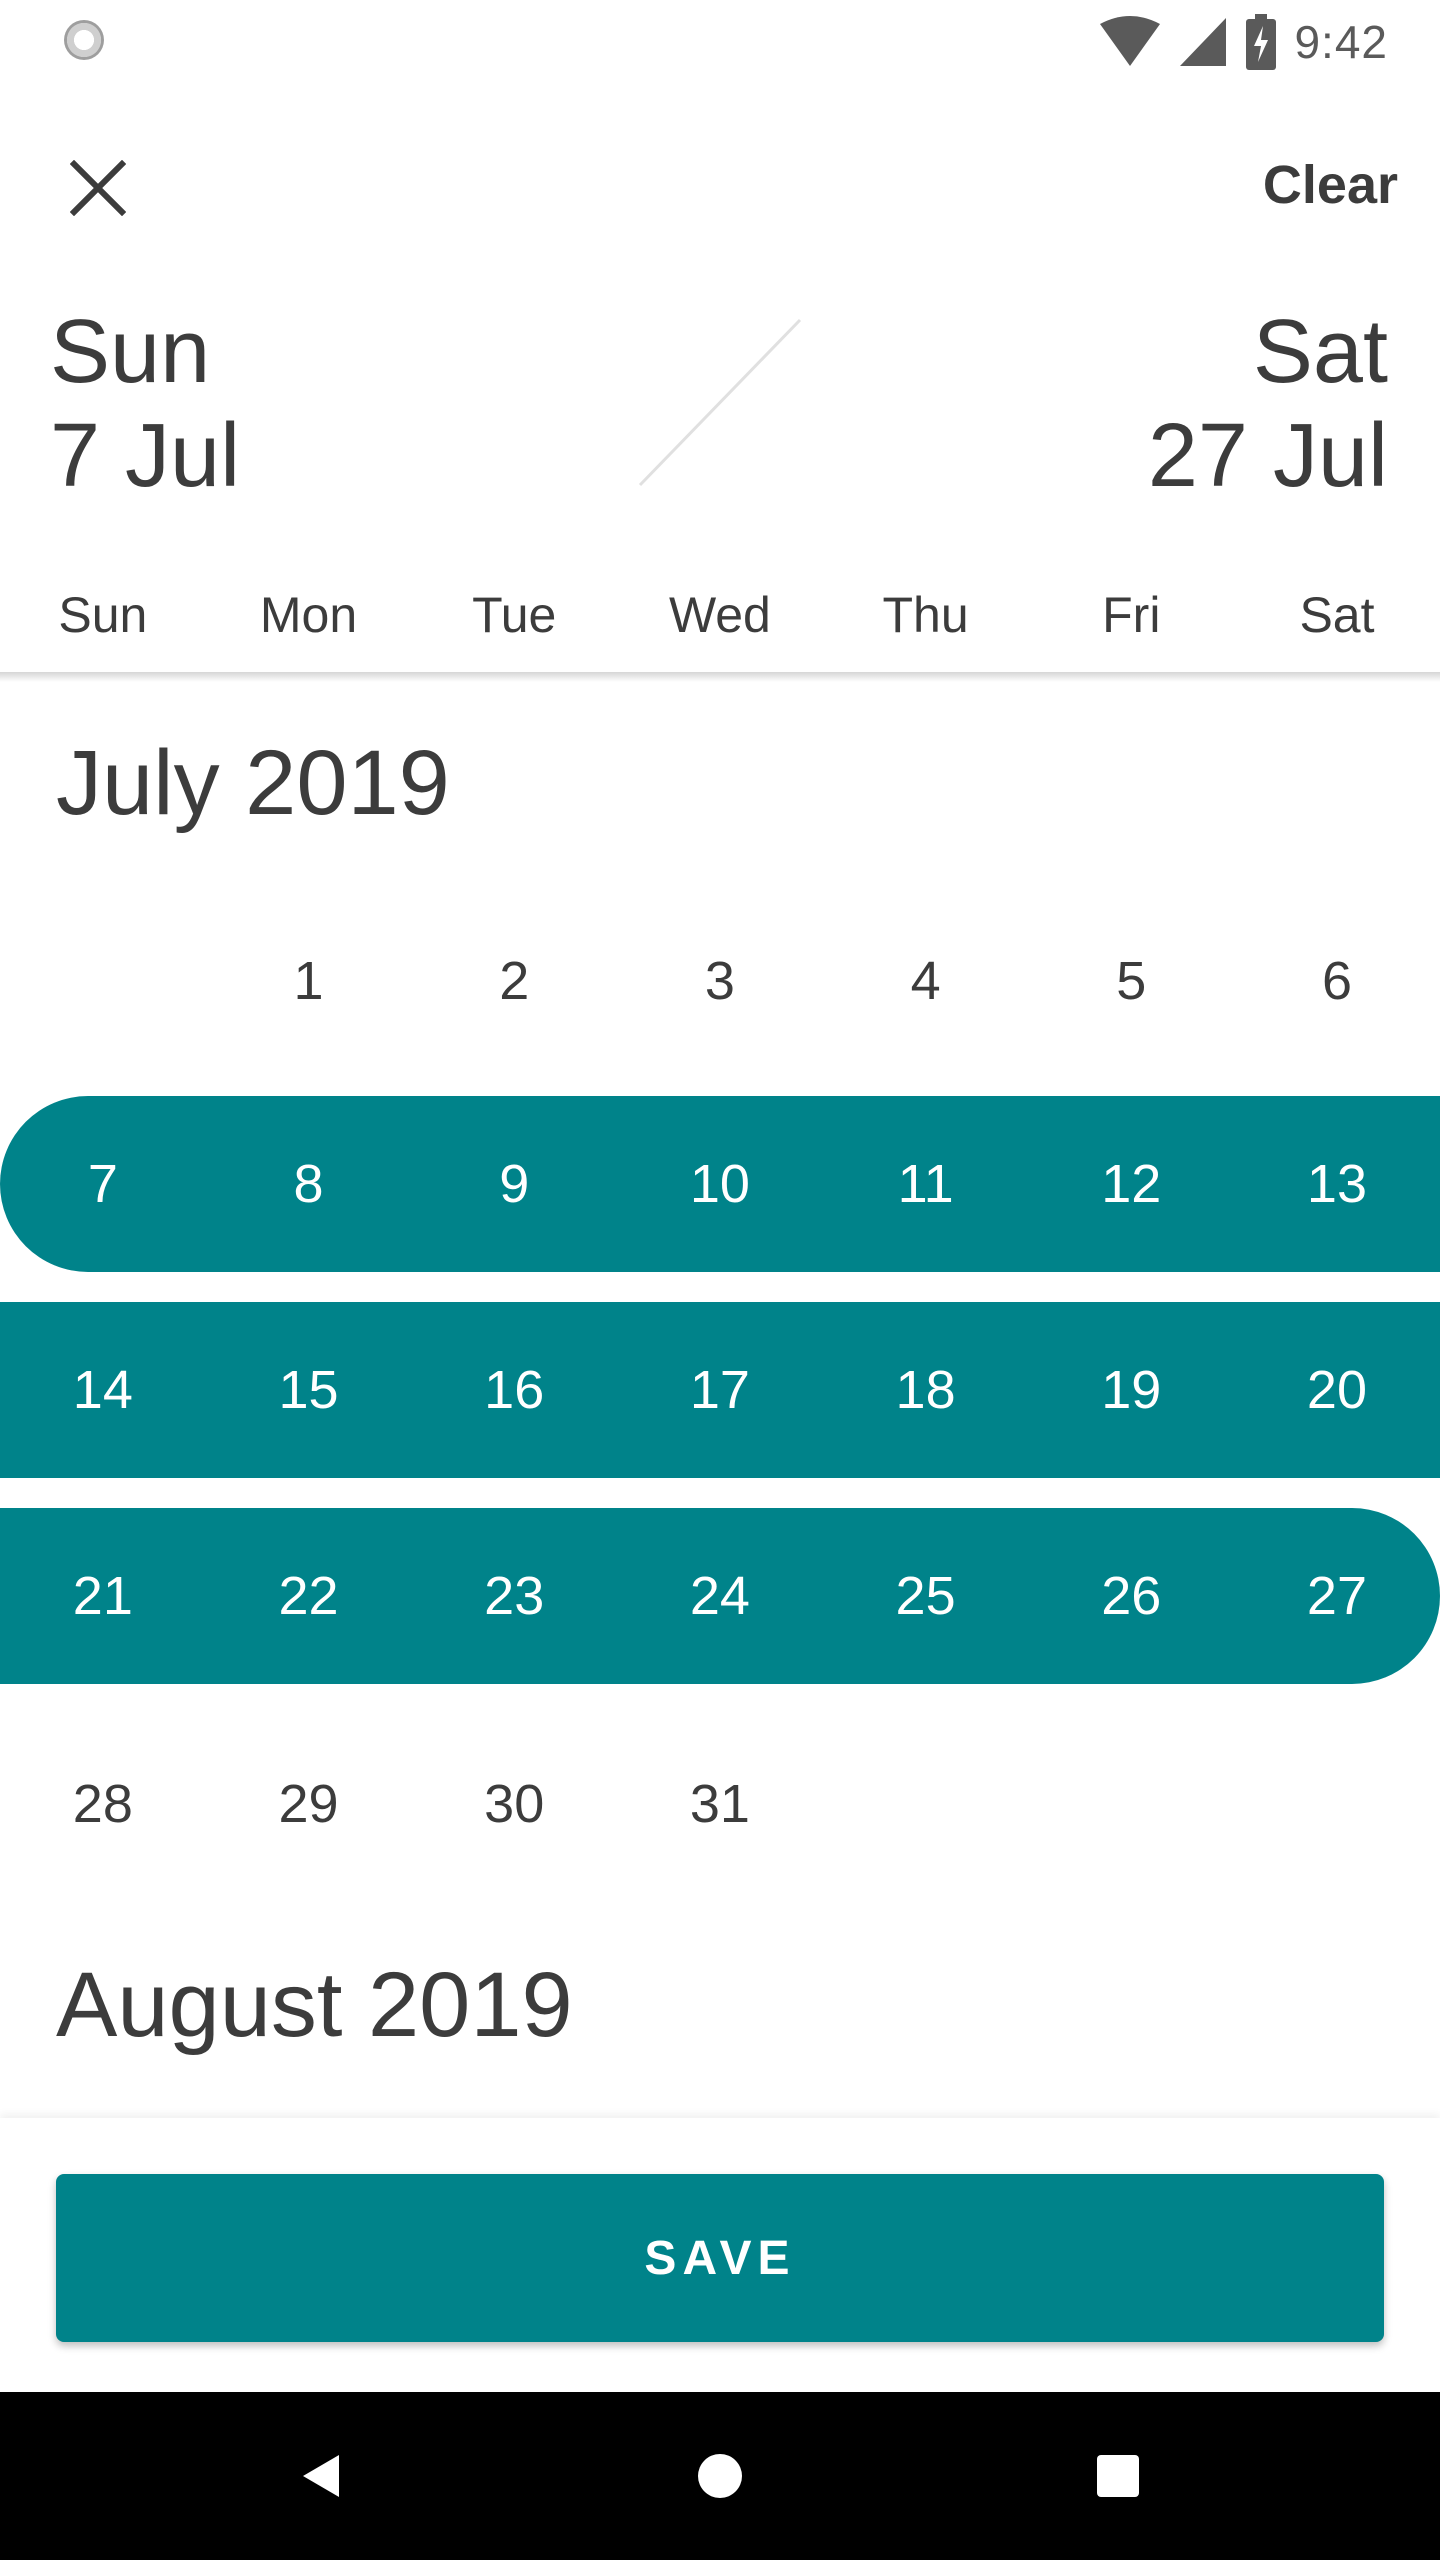 The width and height of the screenshot is (1440, 2560). What do you see at coordinates (1131, 981) in the screenshot?
I see `calendar-day: 5` at bounding box center [1131, 981].